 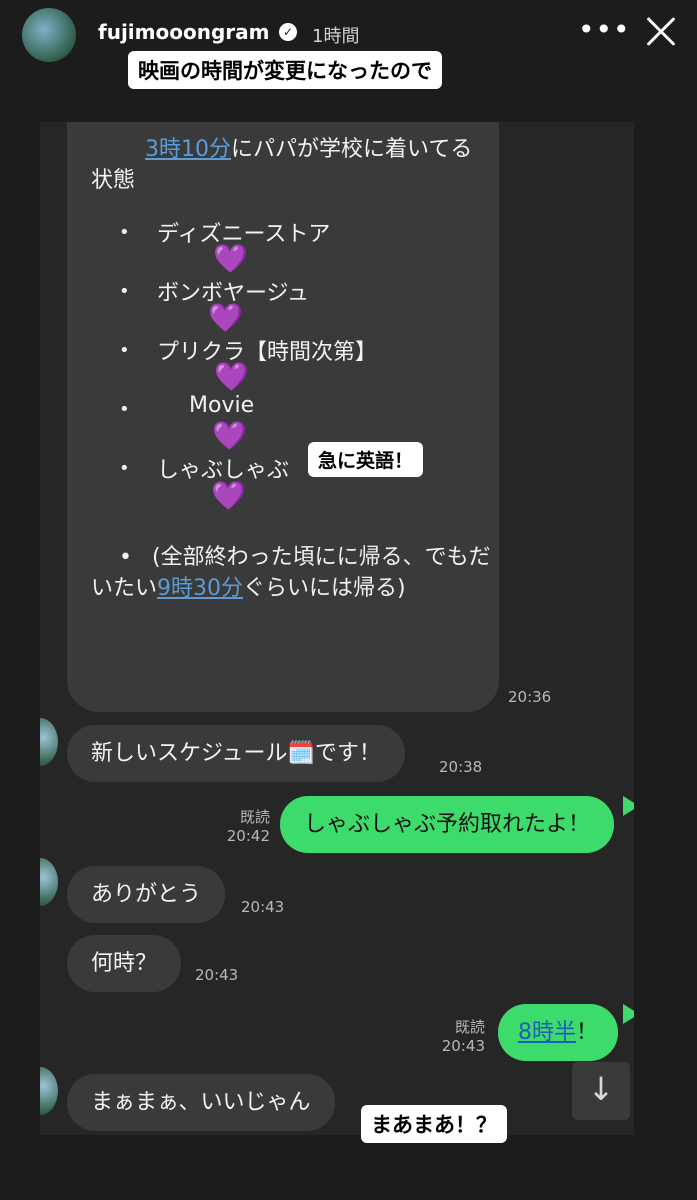 I want to click on arrow-down-icon: ↓, so click(x=601, y=1089).